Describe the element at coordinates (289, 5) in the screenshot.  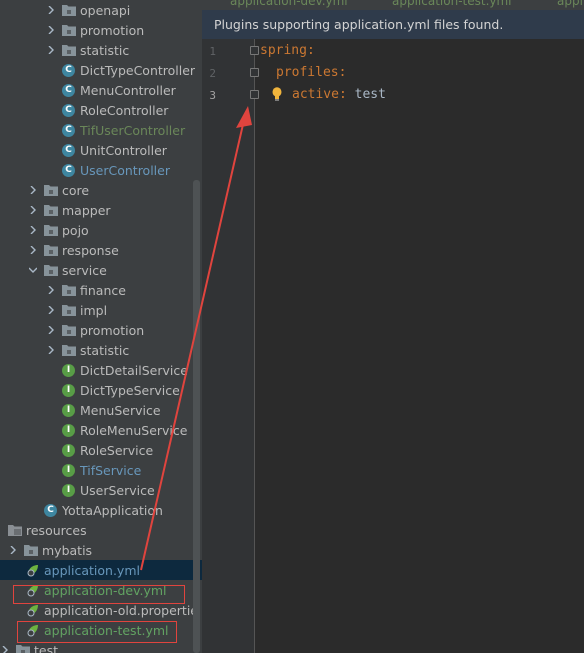
I see `tab-application-dev: application-dev.yml` at that location.